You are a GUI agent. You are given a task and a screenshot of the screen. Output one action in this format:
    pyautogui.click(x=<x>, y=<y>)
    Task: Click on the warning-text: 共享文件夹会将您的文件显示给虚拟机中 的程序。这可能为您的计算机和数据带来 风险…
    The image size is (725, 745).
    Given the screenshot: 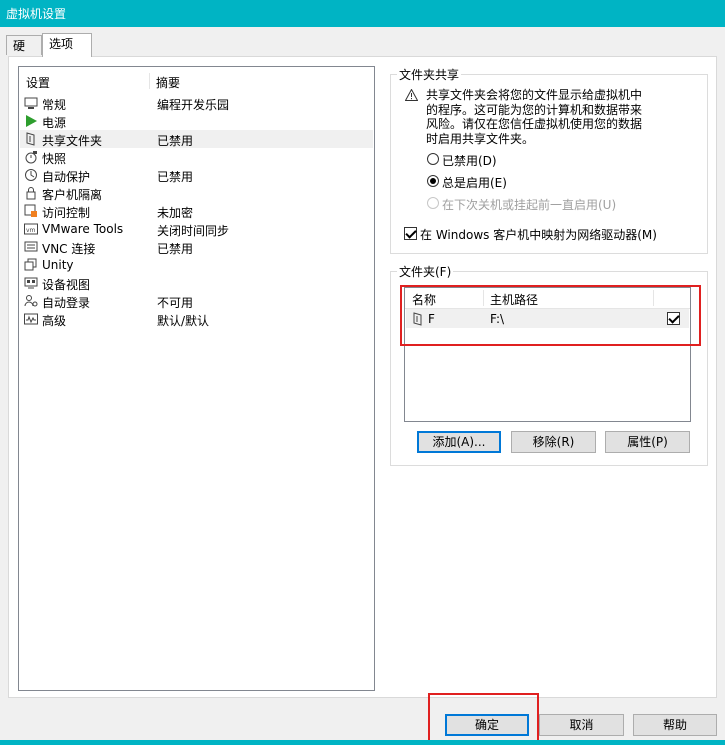 What is the action you would take?
    pyautogui.click(x=546, y=117)
    